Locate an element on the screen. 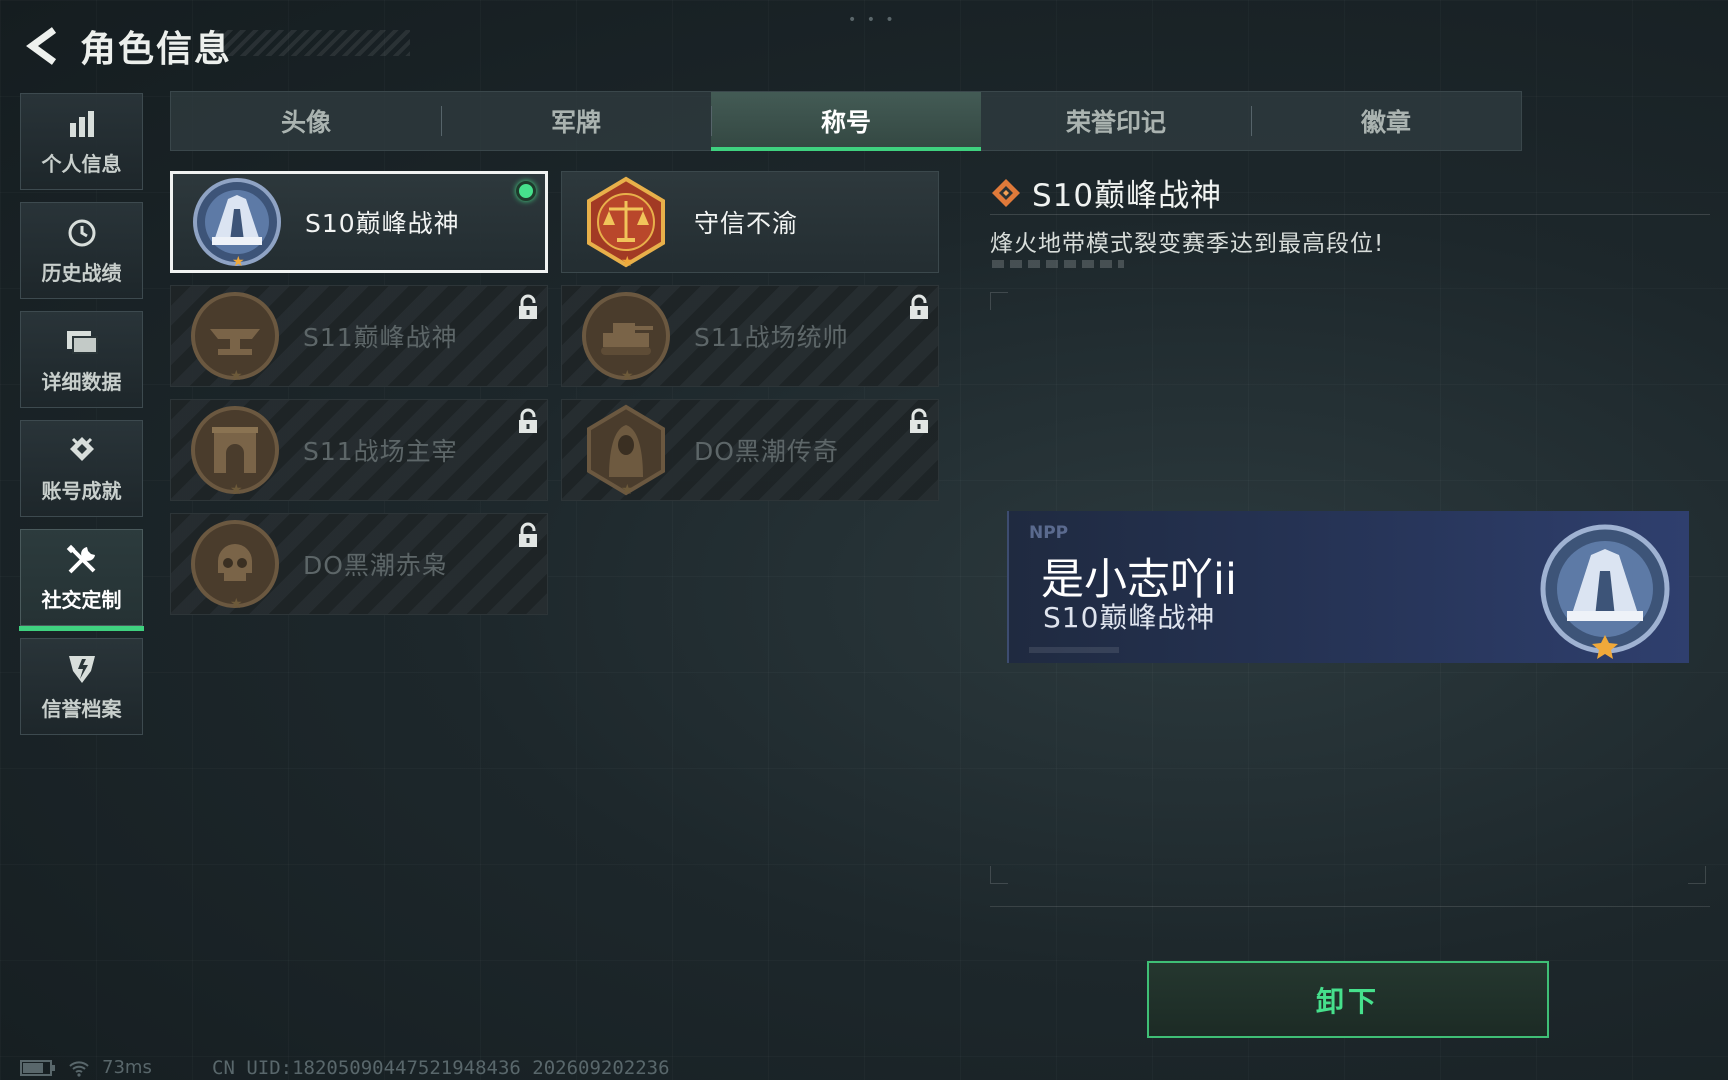 This screenshot has height=1080, width=1728. achievement-icon is located at coordinates (82, 451).